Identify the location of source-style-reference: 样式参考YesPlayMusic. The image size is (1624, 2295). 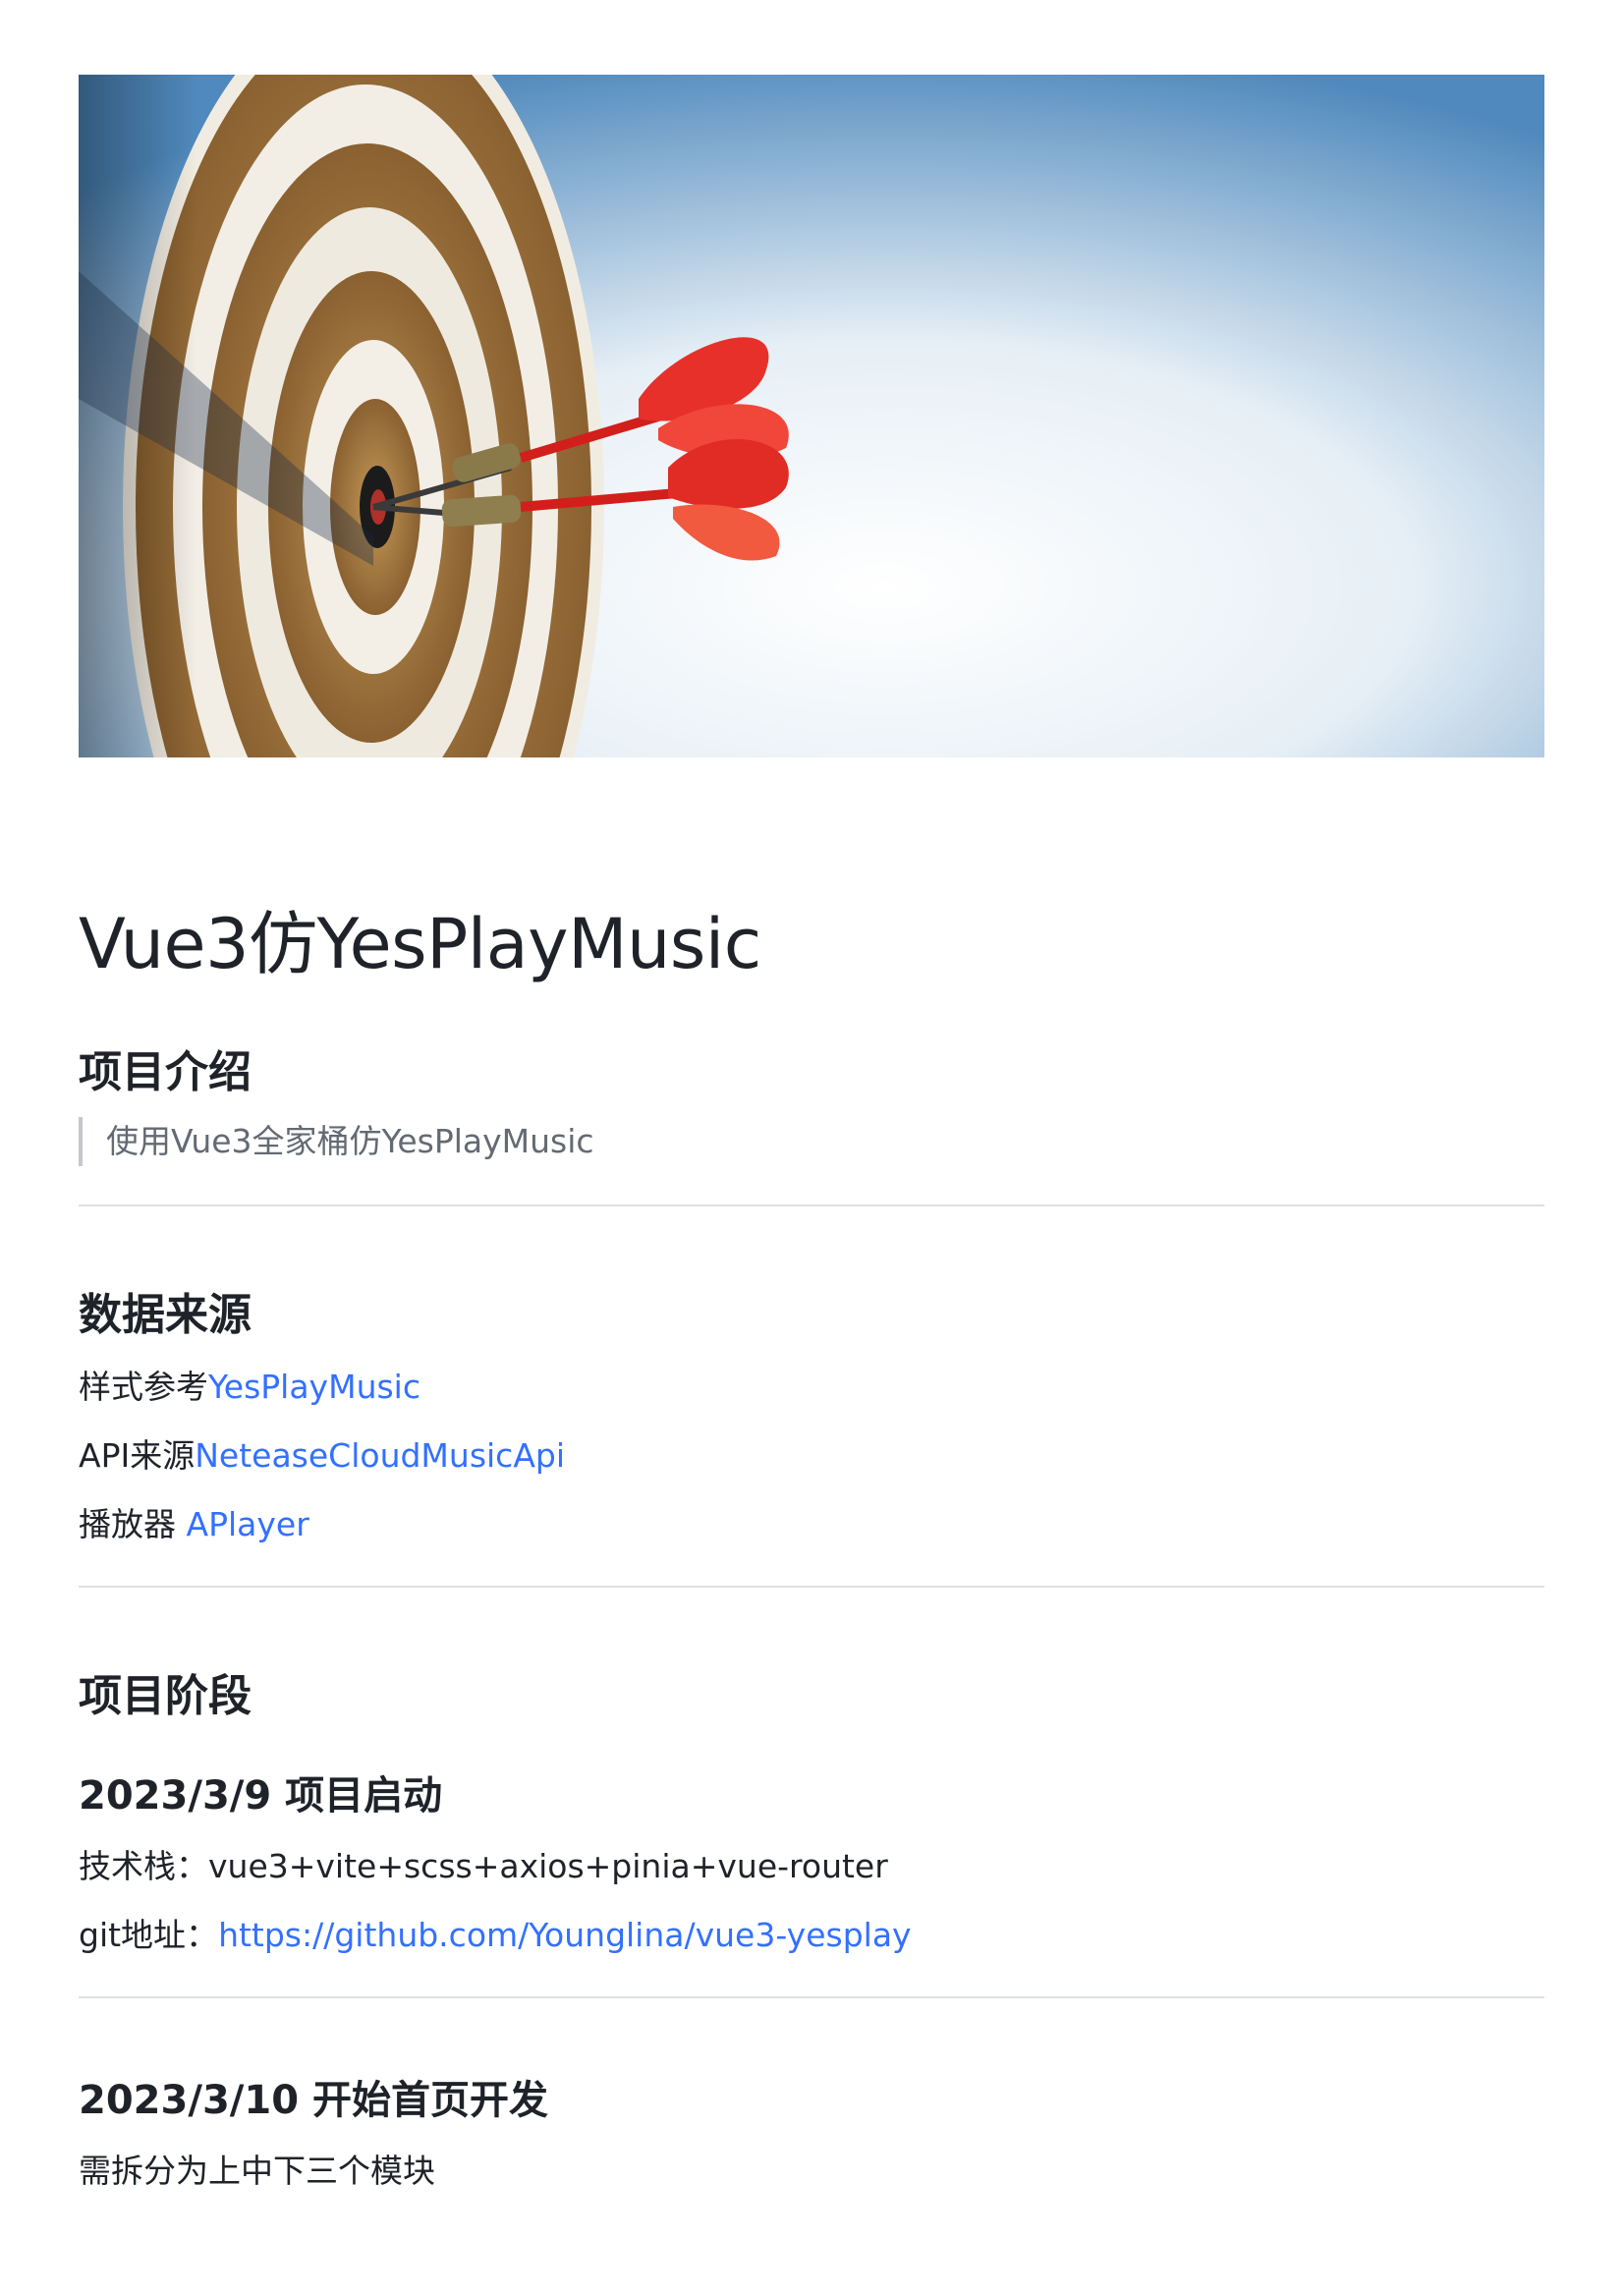
(249, 1385).